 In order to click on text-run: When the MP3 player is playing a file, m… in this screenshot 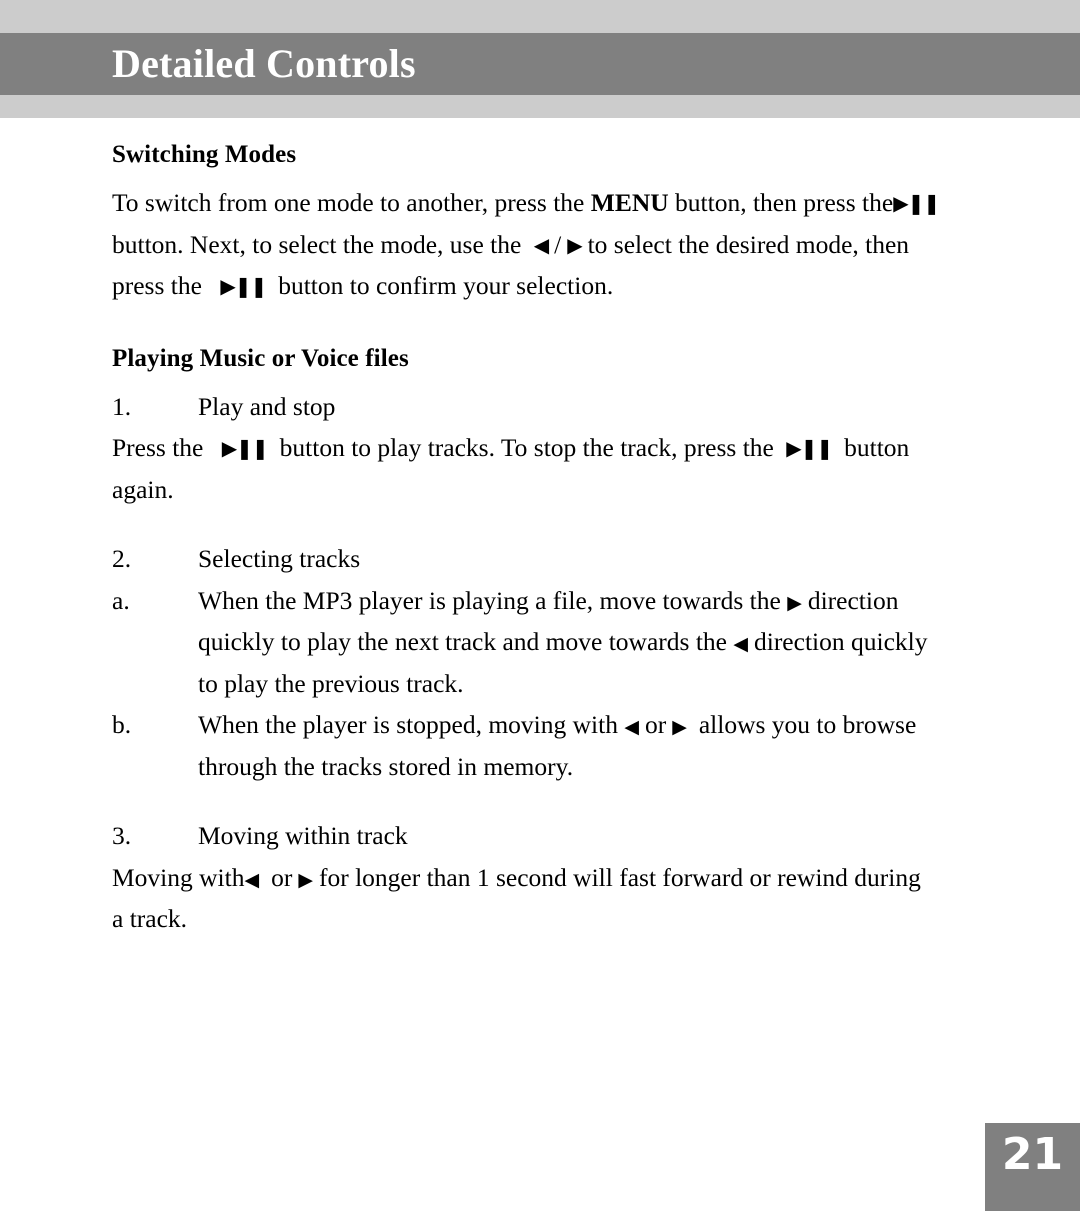, I will do `click(493, 600)`.